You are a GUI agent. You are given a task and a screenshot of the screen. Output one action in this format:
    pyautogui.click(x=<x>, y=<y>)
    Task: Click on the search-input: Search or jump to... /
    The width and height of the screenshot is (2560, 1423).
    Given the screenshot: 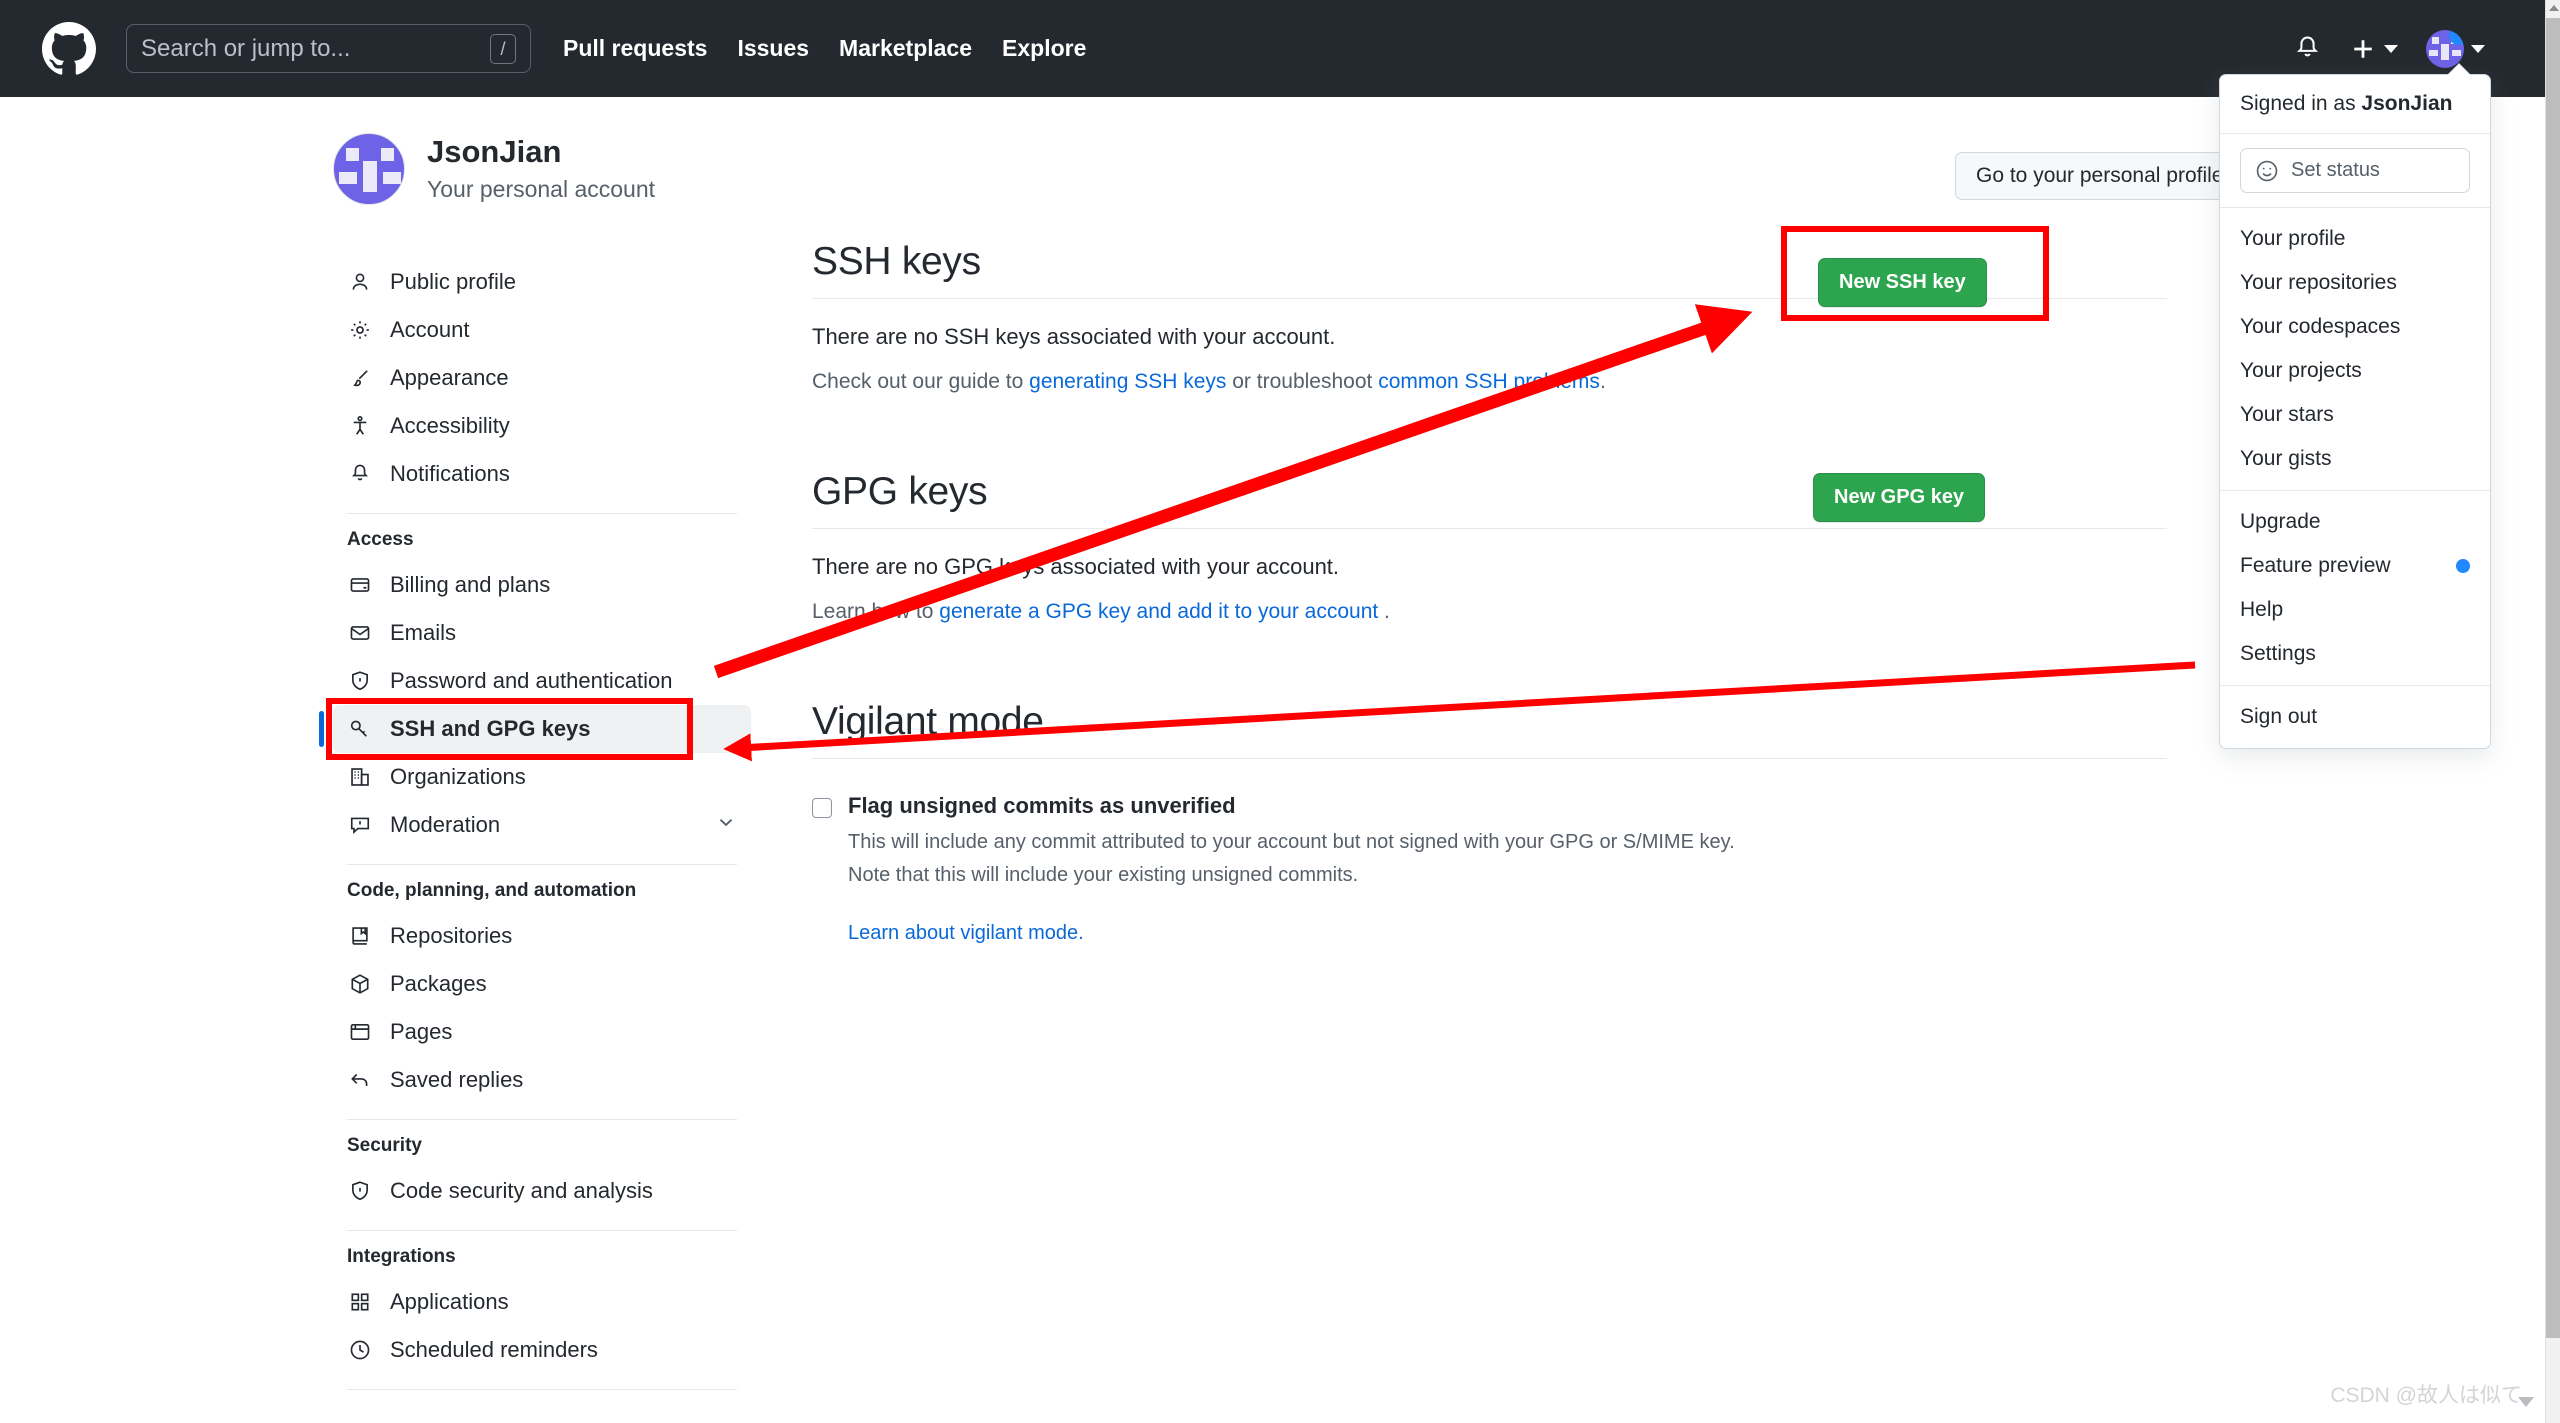 What is the action you would take?
    pyautogui.click(x=328, y=48)
    